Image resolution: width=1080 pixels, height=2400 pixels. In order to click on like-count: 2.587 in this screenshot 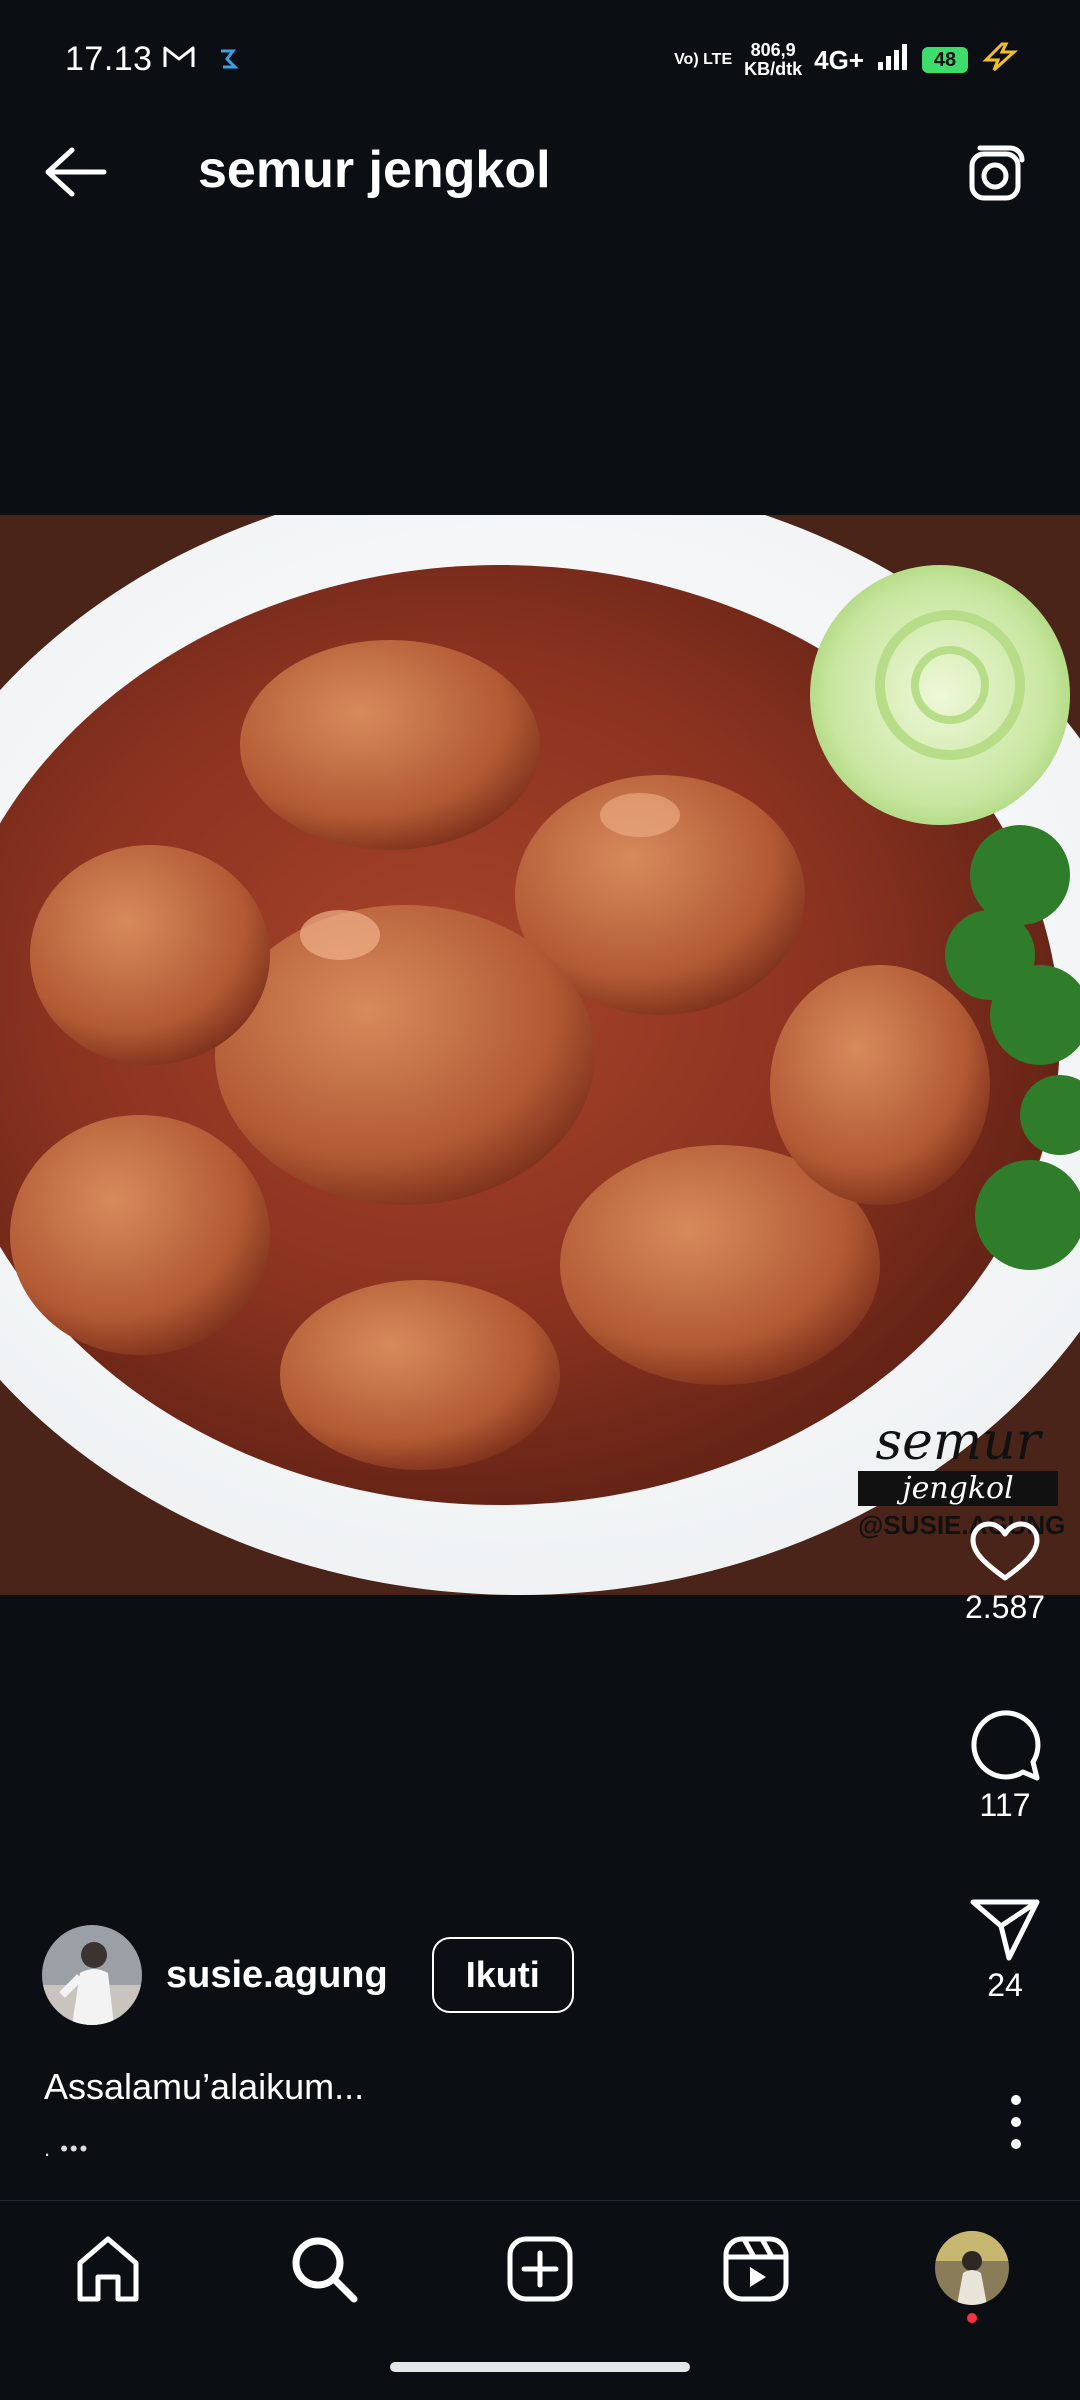, I will do `click(1005, 1607)`.